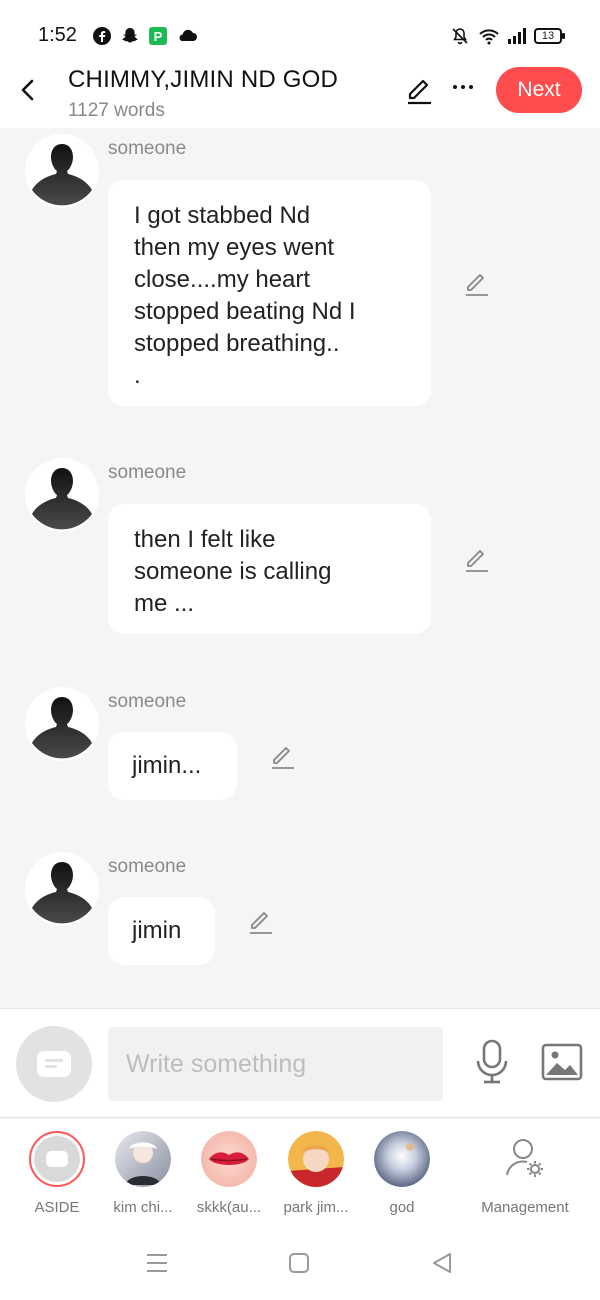 This screenshot has height=1300, width=600. I want to click on chat-bubble-icon, so click(54, 1064).